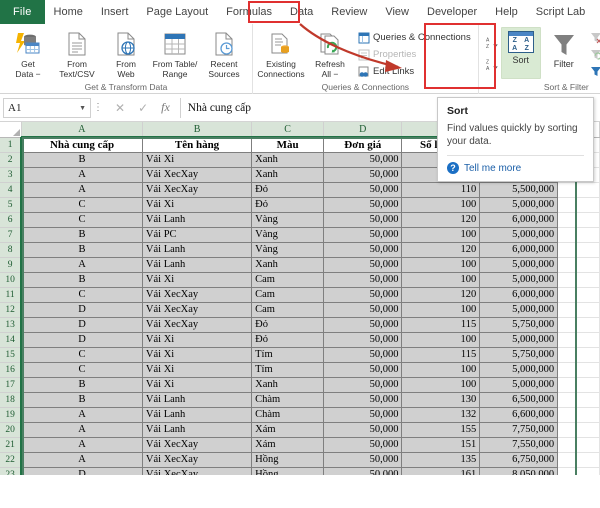  What do you see at coordinates (597, 12) in the screenshot?
I see `tell-me-box: 💡 Tell me` at bounding box center [597, 12].